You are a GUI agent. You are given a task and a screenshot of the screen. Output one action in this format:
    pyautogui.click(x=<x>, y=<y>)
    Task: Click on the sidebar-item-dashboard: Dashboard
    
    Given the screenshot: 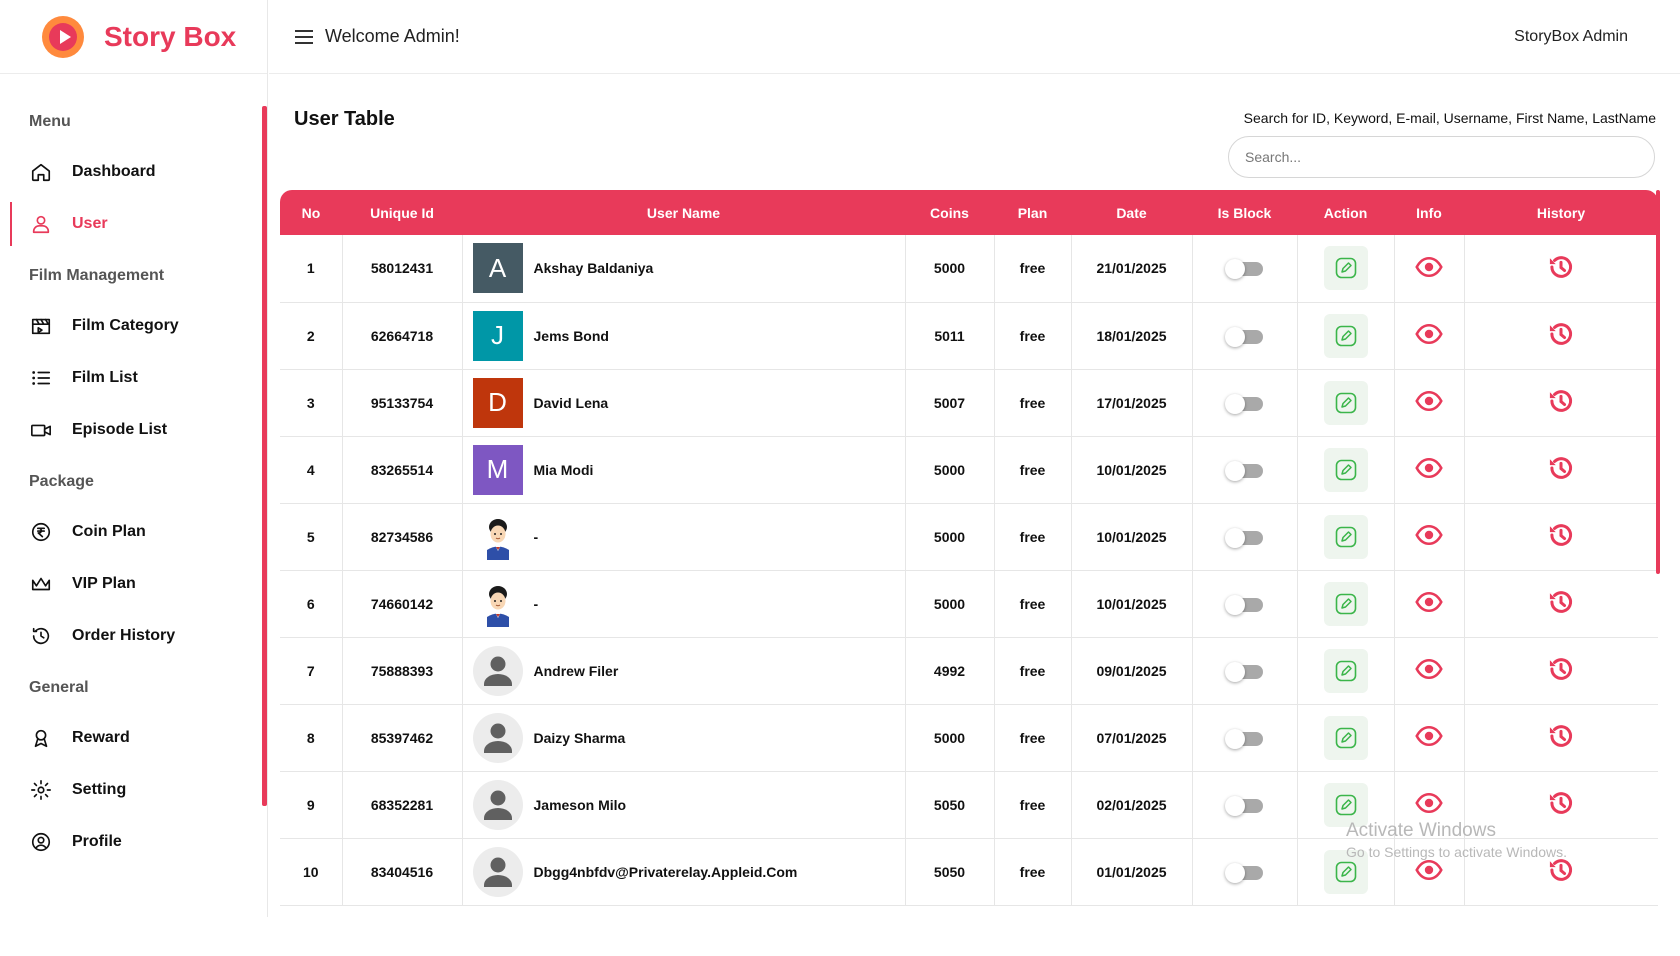 What is the action you would take?
    pyautogui.click(x=133, y=172)
    